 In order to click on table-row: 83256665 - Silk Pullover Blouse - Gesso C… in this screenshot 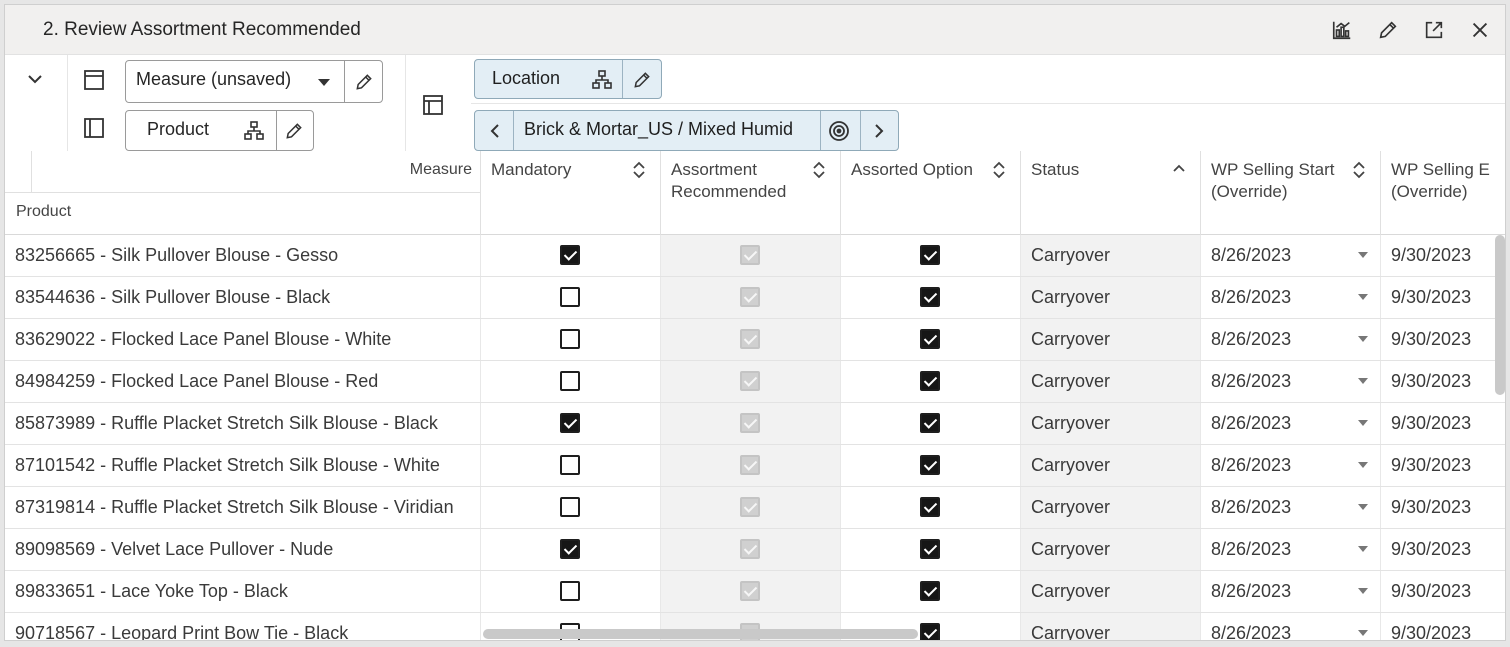, I will do `click(755, 256)`.